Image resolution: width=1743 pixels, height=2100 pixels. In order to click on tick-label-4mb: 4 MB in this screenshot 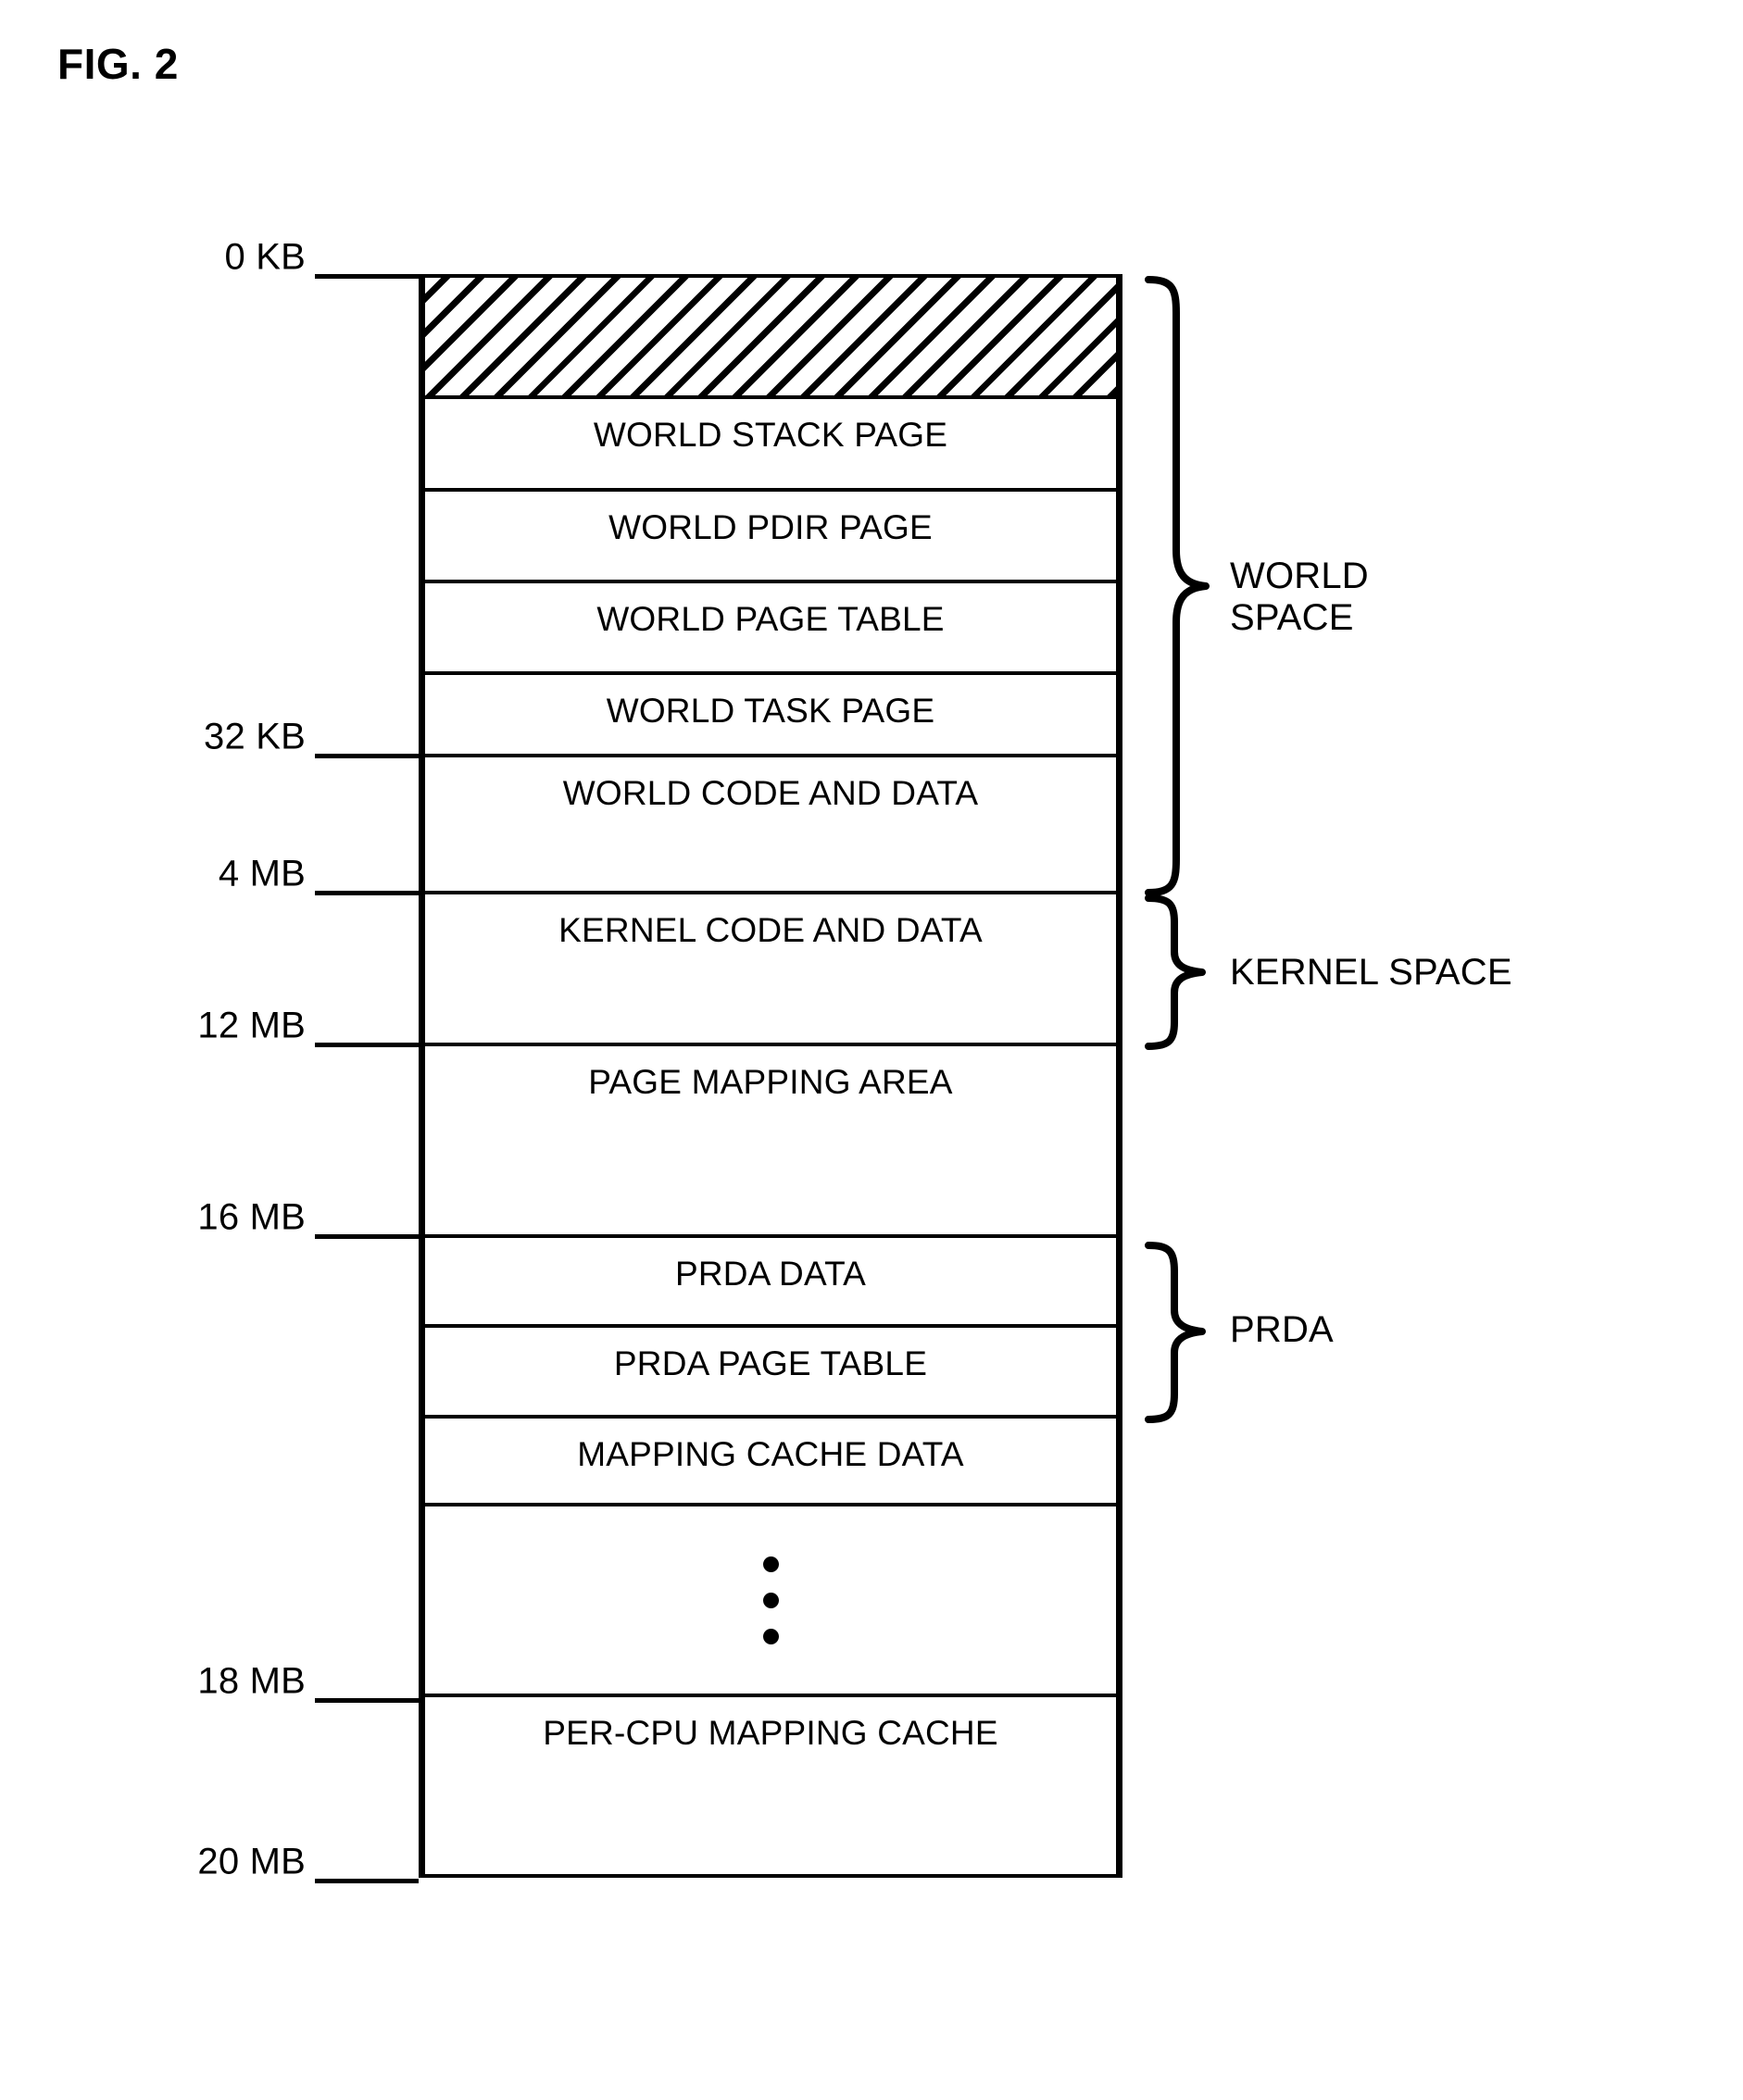, I will do `click(262, 874)`.